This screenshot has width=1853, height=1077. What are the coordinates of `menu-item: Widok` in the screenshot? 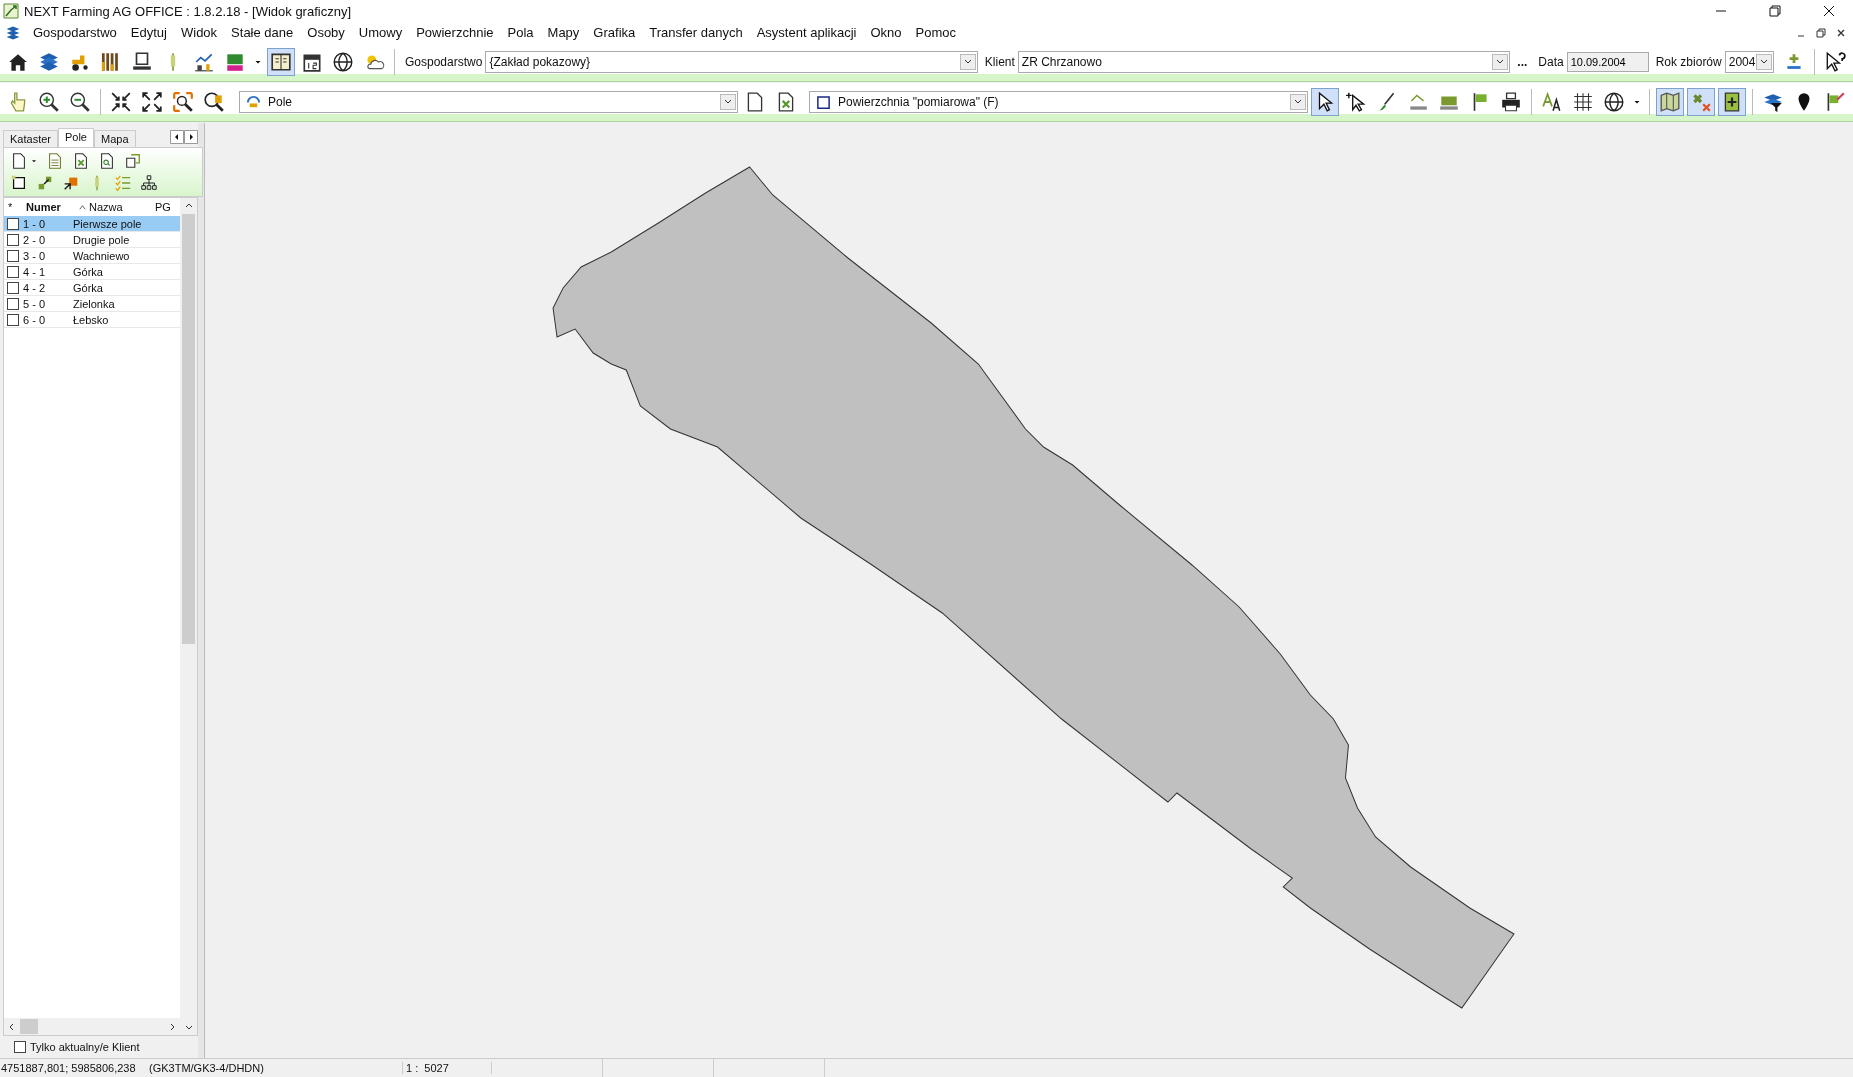 It's located at (199, 32).